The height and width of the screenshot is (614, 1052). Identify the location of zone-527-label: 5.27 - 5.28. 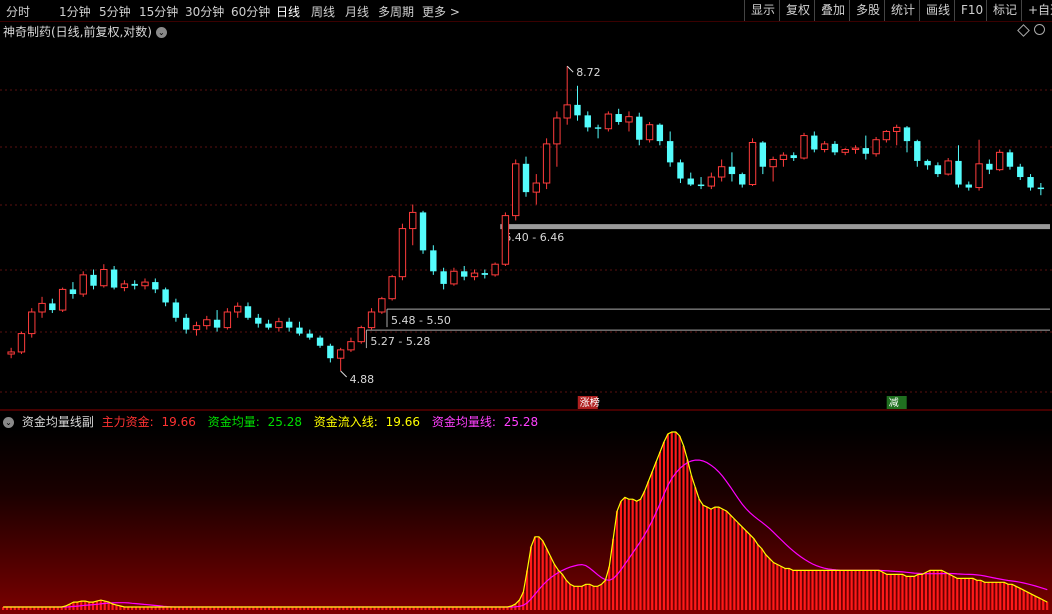
(400, 341).